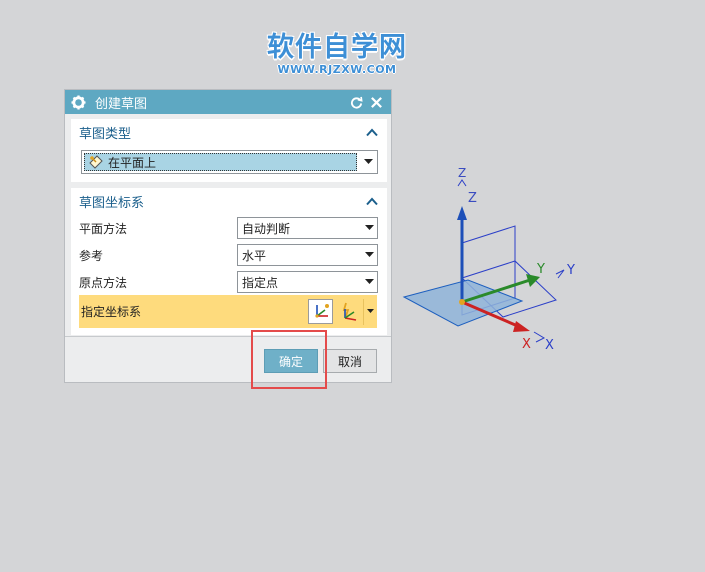 This screenshot has height=572, width=705. What do you see at coordinates (307, 228) in the screenshot?
I see `plane-method-select: 自动判断` at bounding box center [307, 228].